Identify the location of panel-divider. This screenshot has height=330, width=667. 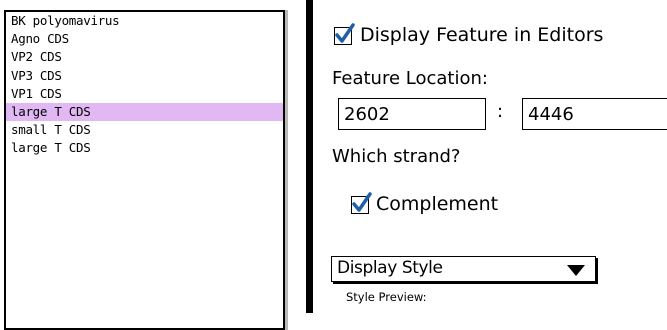
(309, 156).